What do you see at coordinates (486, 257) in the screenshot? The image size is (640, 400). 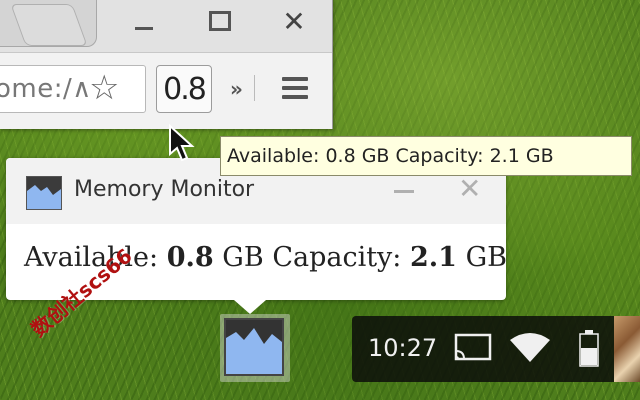 I see `capacity-unit: GB` at bounding box center [486, 257].